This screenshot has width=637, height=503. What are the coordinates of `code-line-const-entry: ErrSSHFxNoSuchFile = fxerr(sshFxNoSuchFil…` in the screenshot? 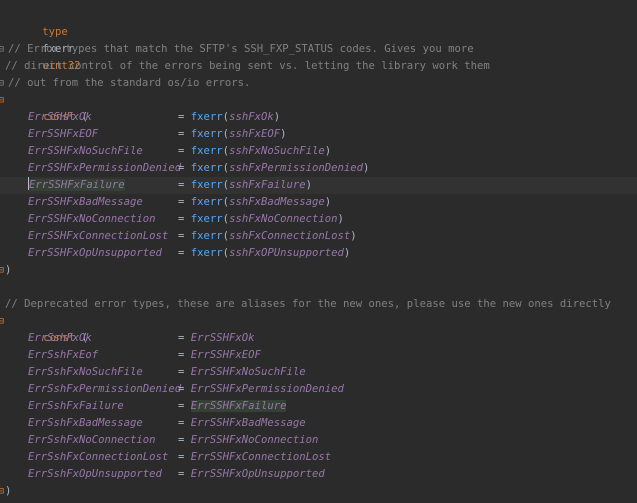 It's located at (318, 151).